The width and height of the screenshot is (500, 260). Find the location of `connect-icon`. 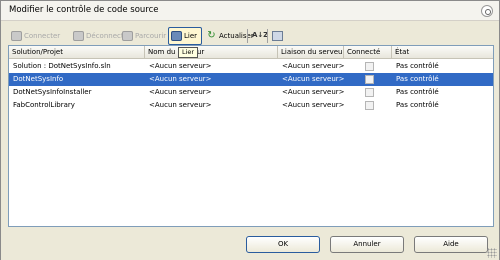

connect-icon is located at coordinates (16, 36).